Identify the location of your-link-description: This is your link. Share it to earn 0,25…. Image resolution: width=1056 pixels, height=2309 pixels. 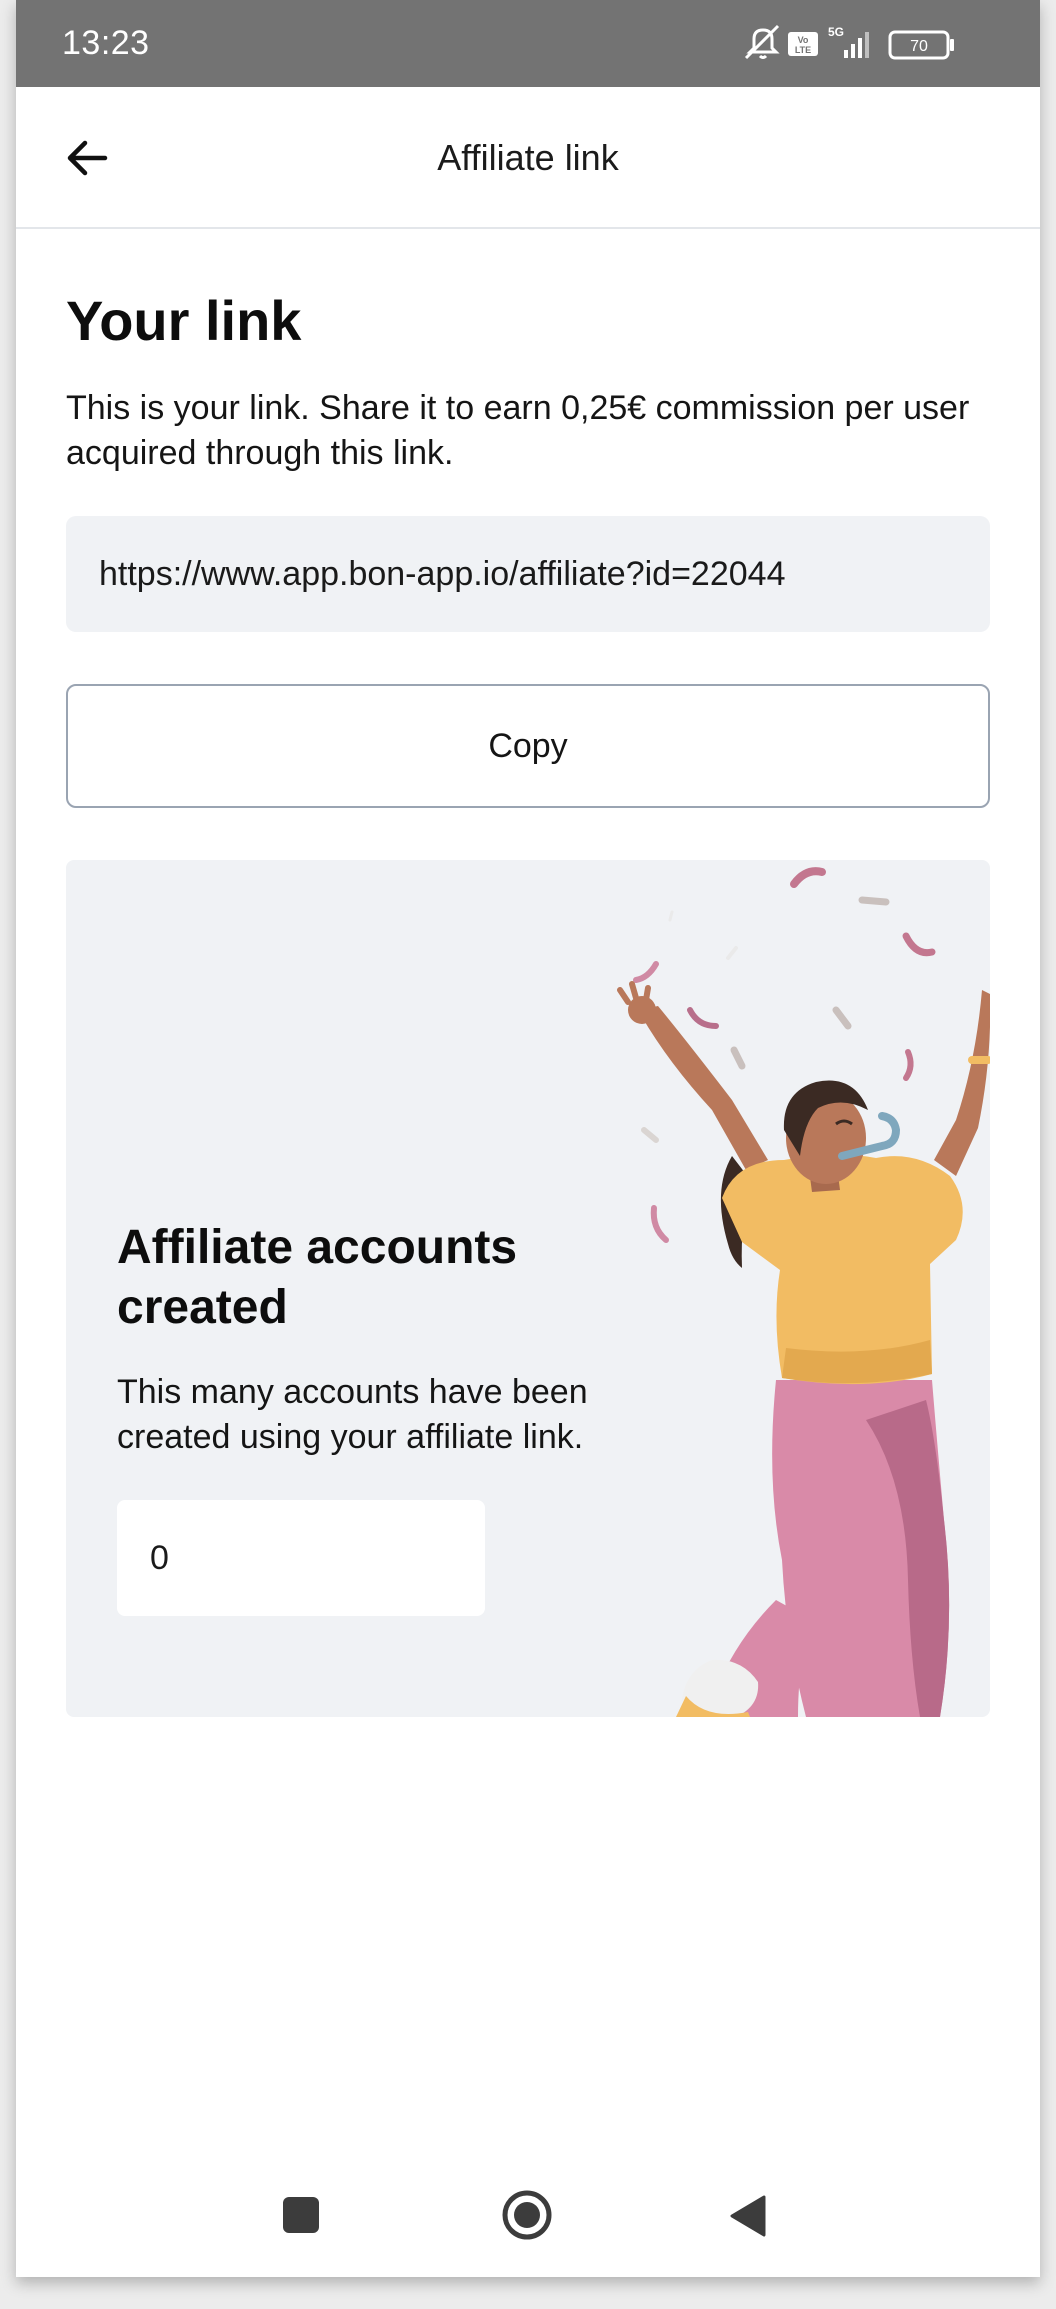
(518, 430).